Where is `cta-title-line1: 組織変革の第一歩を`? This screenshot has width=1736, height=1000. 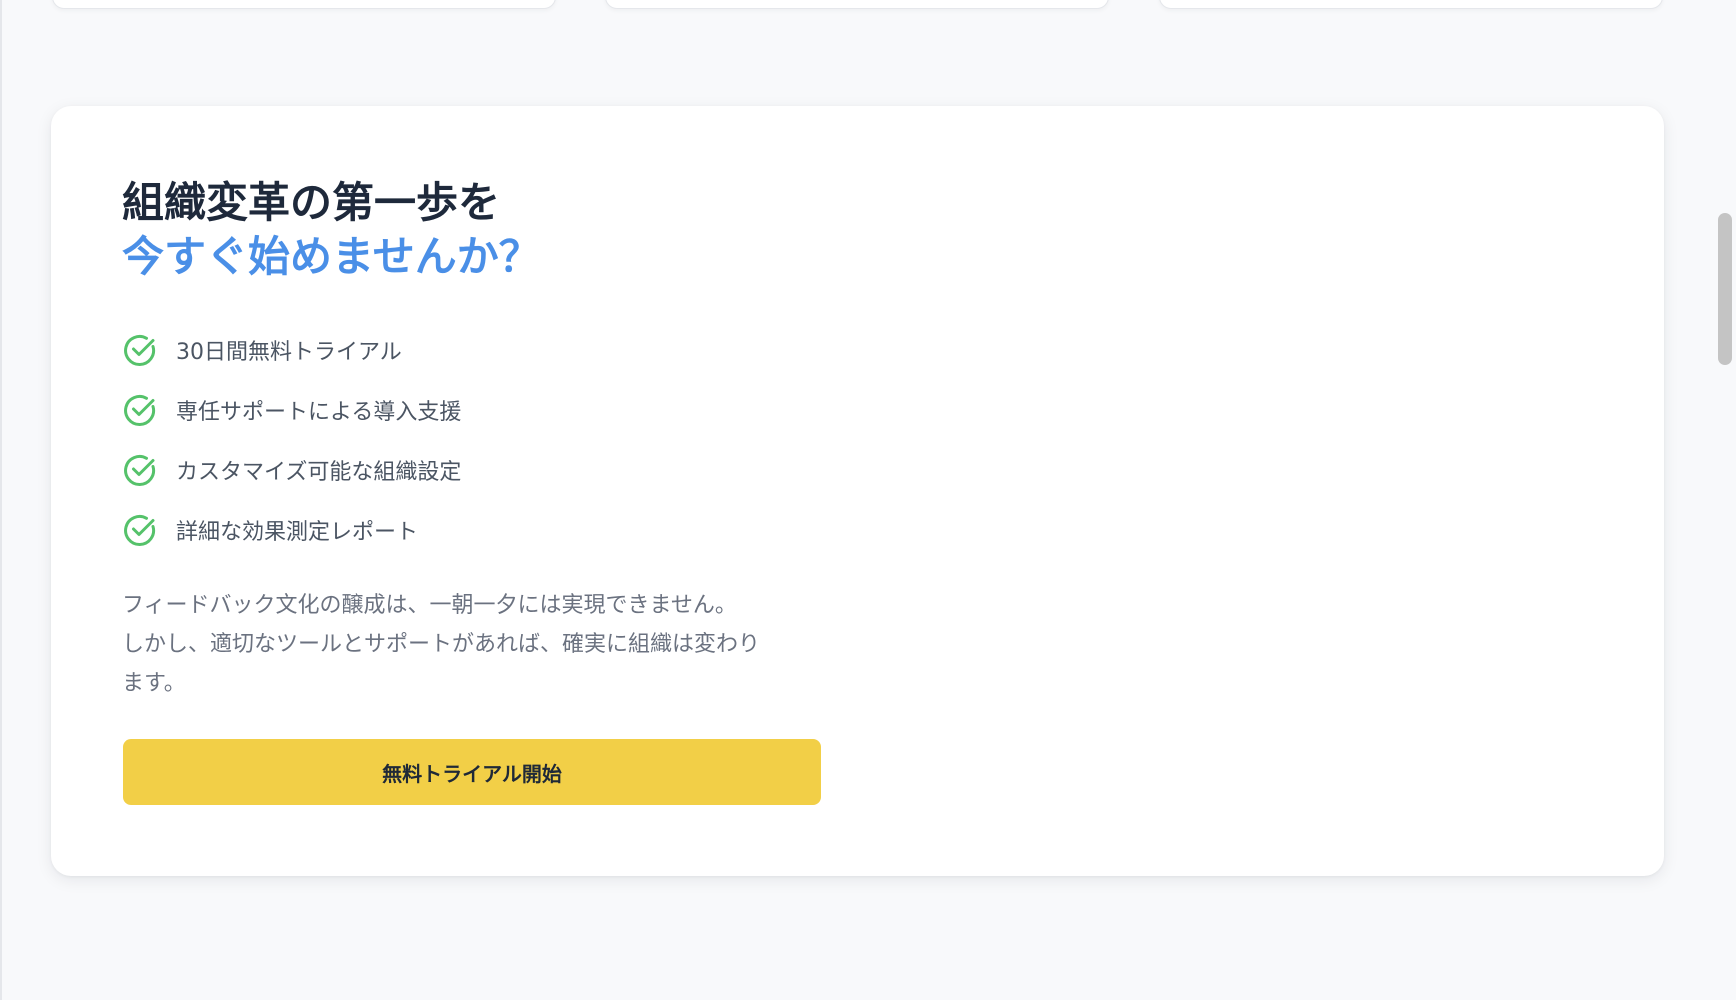
cta-title-line1: 組織変革の第一歩を is located at coordinates (311, 202).